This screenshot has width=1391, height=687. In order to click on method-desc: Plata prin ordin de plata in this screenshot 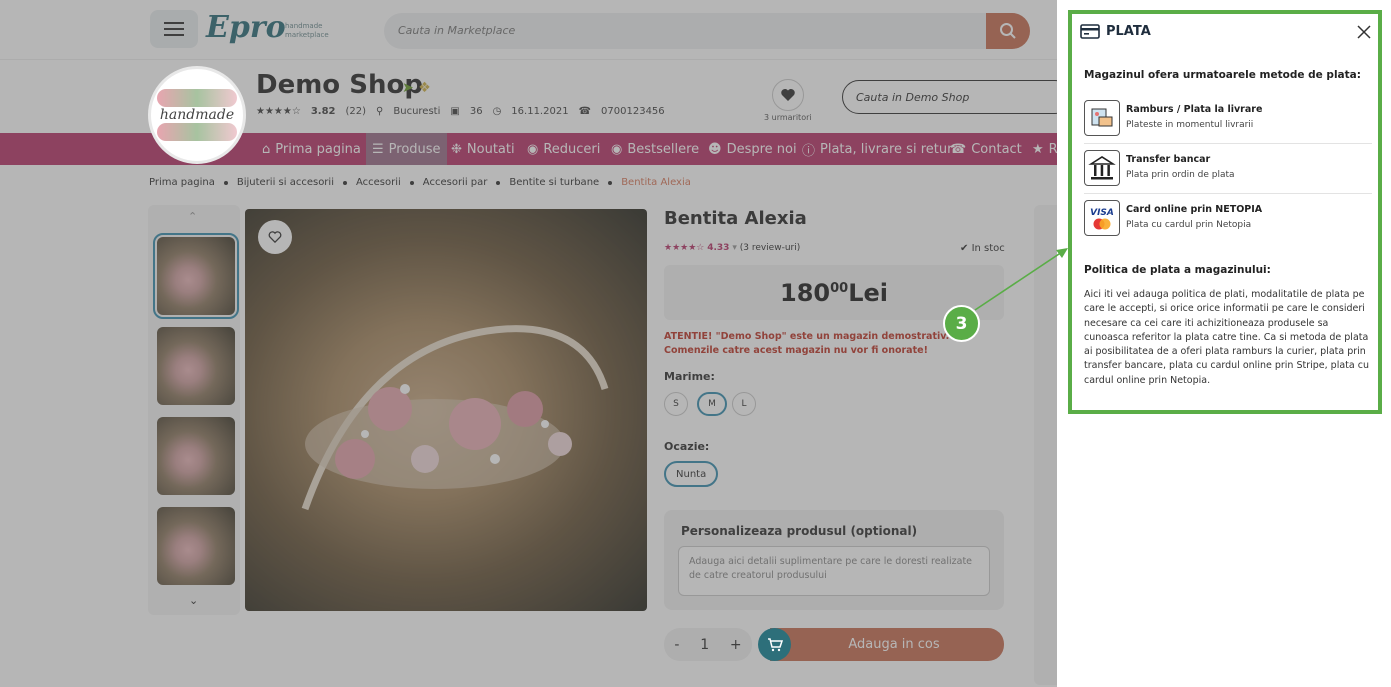, I will do `click(1180, 175)`.